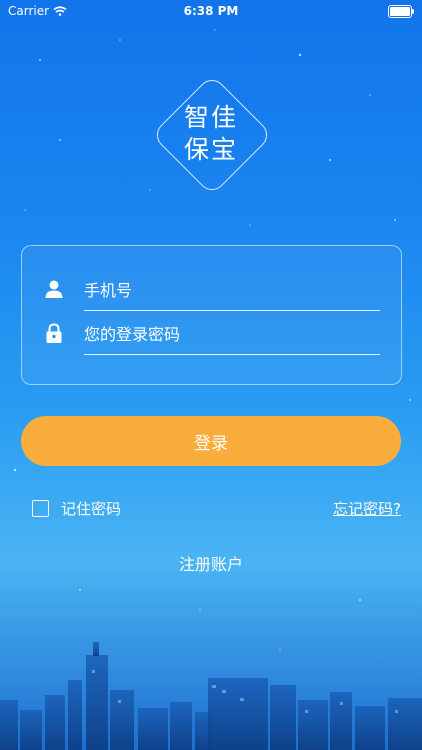  Describe the element at coordinates (401, 11) in the screenshot. I see `battery-icon` at that location.